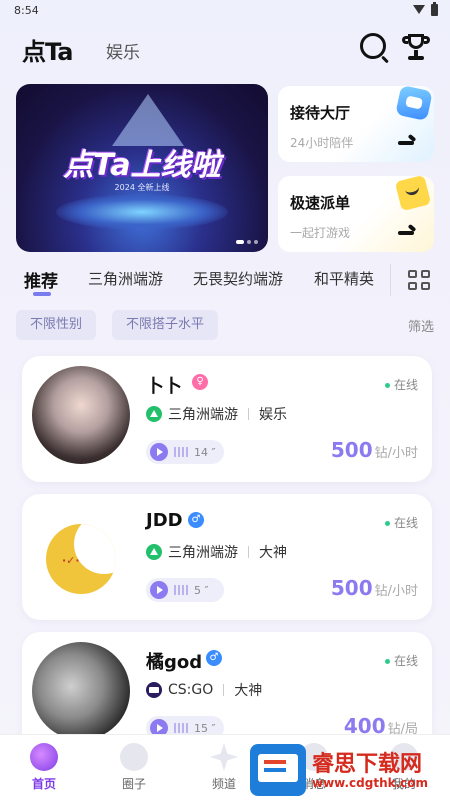 The height and width of the screenshot is (800, 450). I want to click on home-icon, so click(44, 757).